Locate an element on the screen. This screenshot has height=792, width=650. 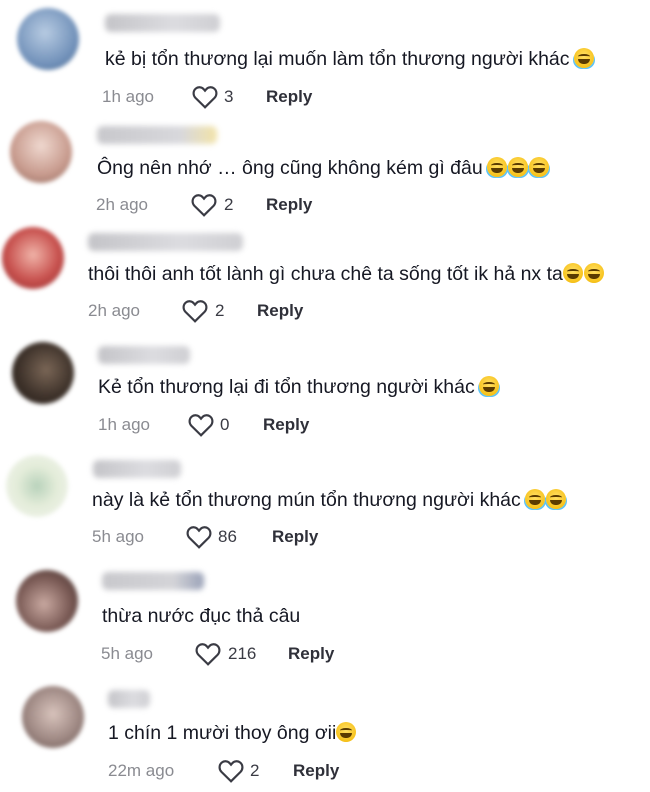
comment-text: Ông nên nhớ … ông cũng không kém gì đâu is located at coordinates (323, 169).